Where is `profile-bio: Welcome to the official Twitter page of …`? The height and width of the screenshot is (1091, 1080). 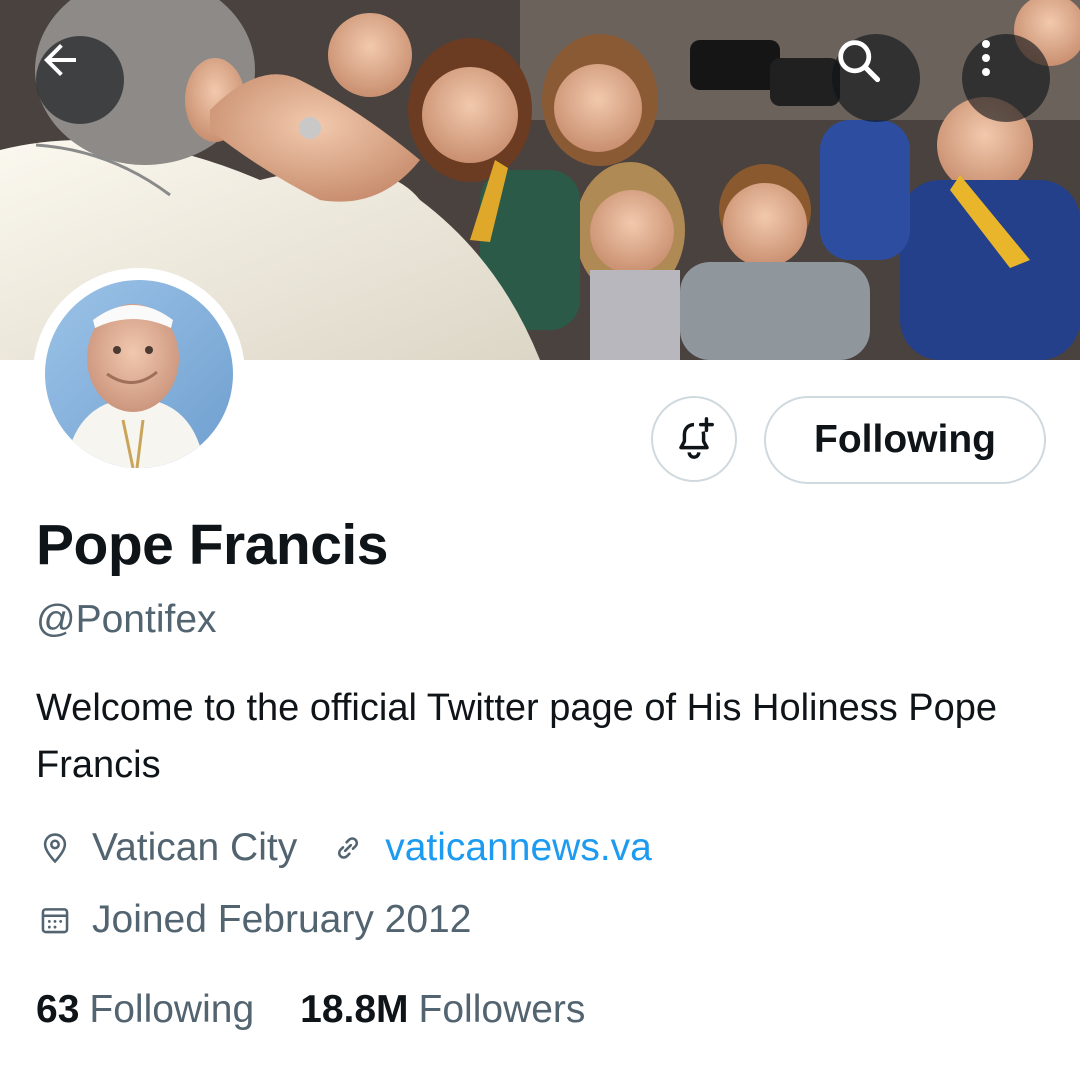 profile-bio: Welcome to the official Twitter page of … is located at coordinates (517, 736).